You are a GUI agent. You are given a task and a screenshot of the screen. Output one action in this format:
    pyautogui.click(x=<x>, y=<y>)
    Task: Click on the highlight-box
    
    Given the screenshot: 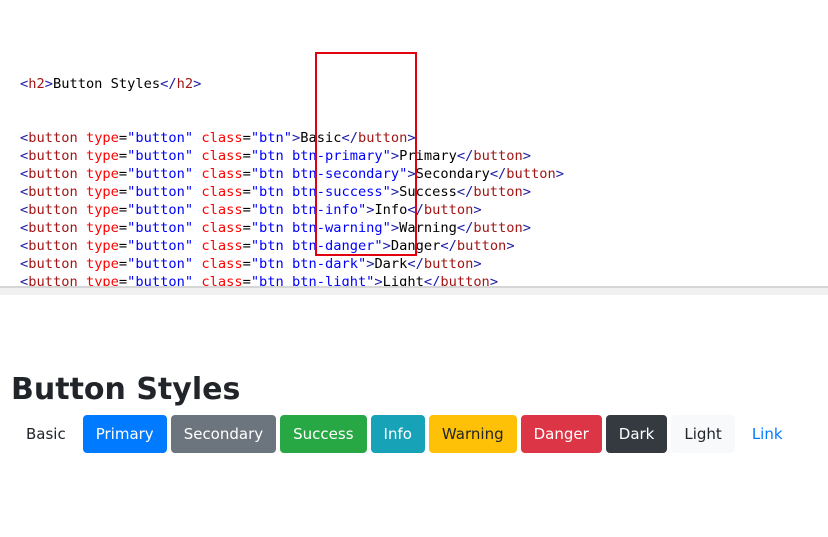 What is the action you would take?
    pyautogui.click(x=366, y=154)
    